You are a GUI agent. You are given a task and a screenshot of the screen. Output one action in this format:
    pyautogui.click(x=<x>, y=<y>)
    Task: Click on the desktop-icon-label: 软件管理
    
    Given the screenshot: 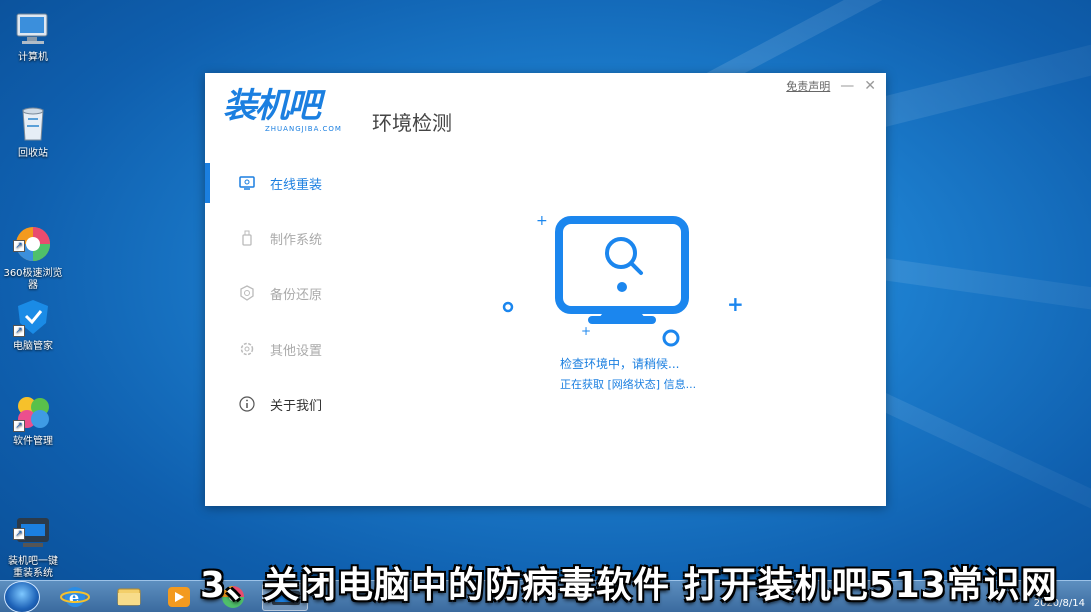 What is the action you would take?
    pyautogui.click(x=33, y=441)
    